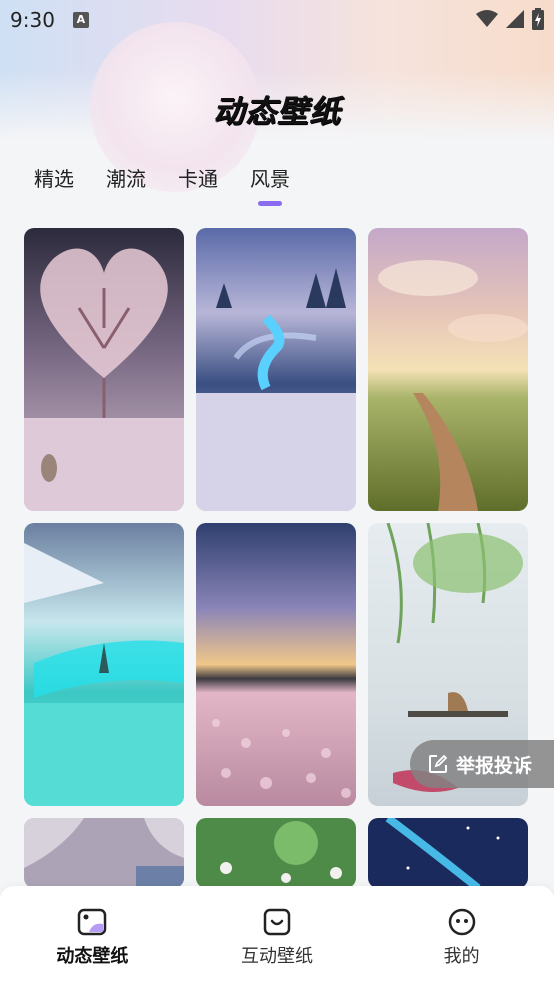 This screenshot has height=986, width=554. I want to click on wallpaper-card-meadow-path, so click(448, 369).